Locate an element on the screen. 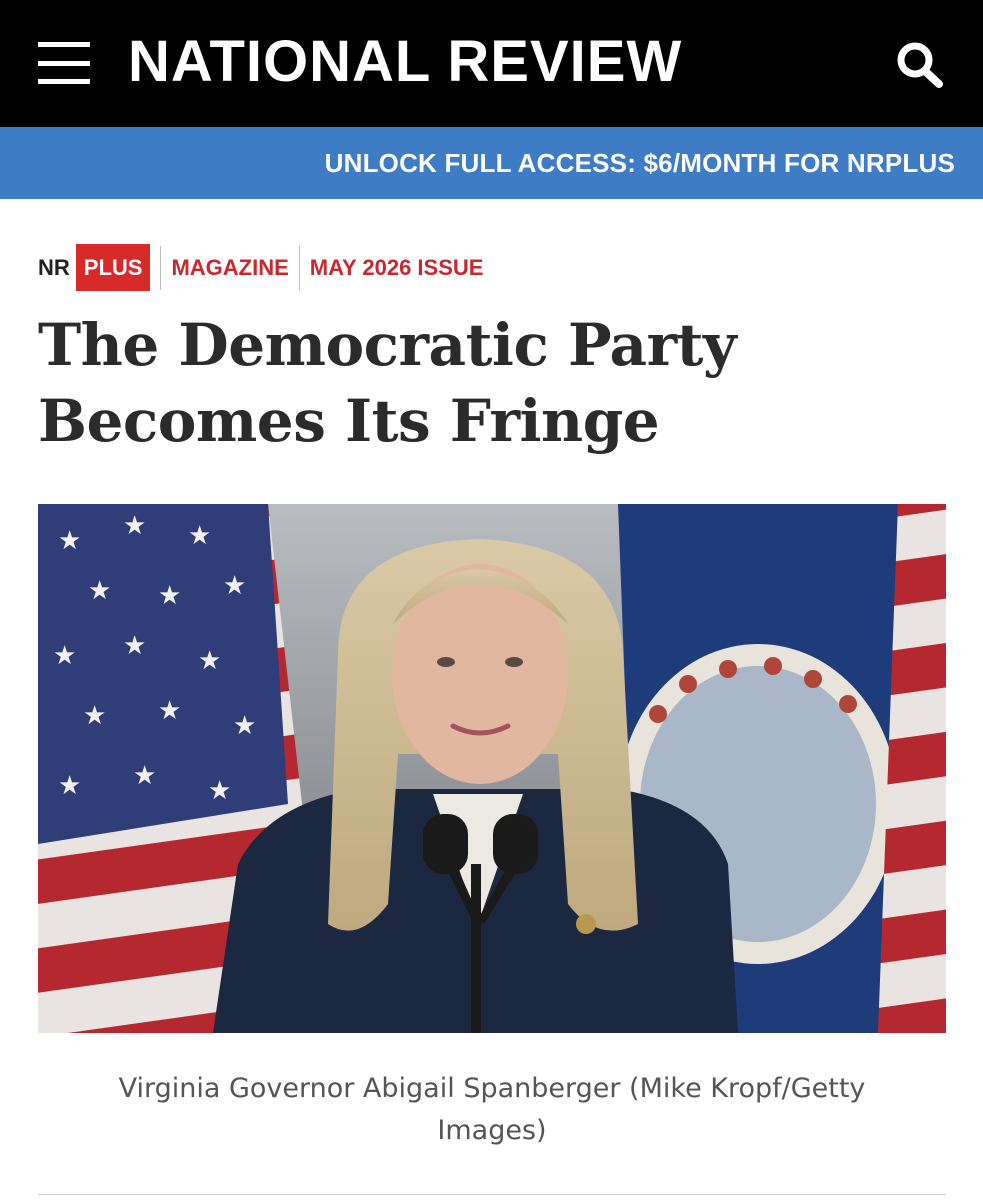 The height and width of the screenshot is (1200, 983). plus-badge: PLUS is located at coordinates (113, 267).